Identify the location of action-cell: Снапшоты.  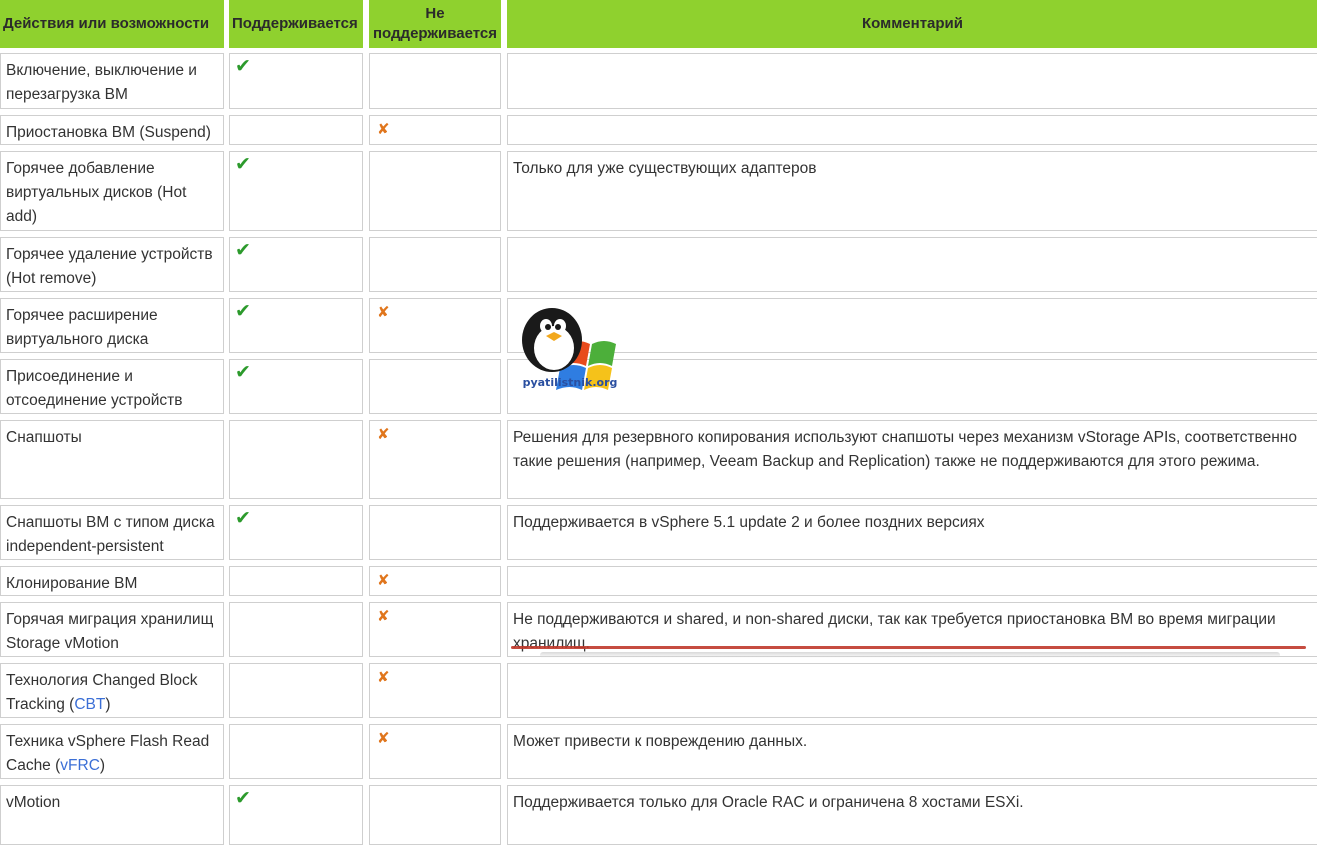
(112, 459).